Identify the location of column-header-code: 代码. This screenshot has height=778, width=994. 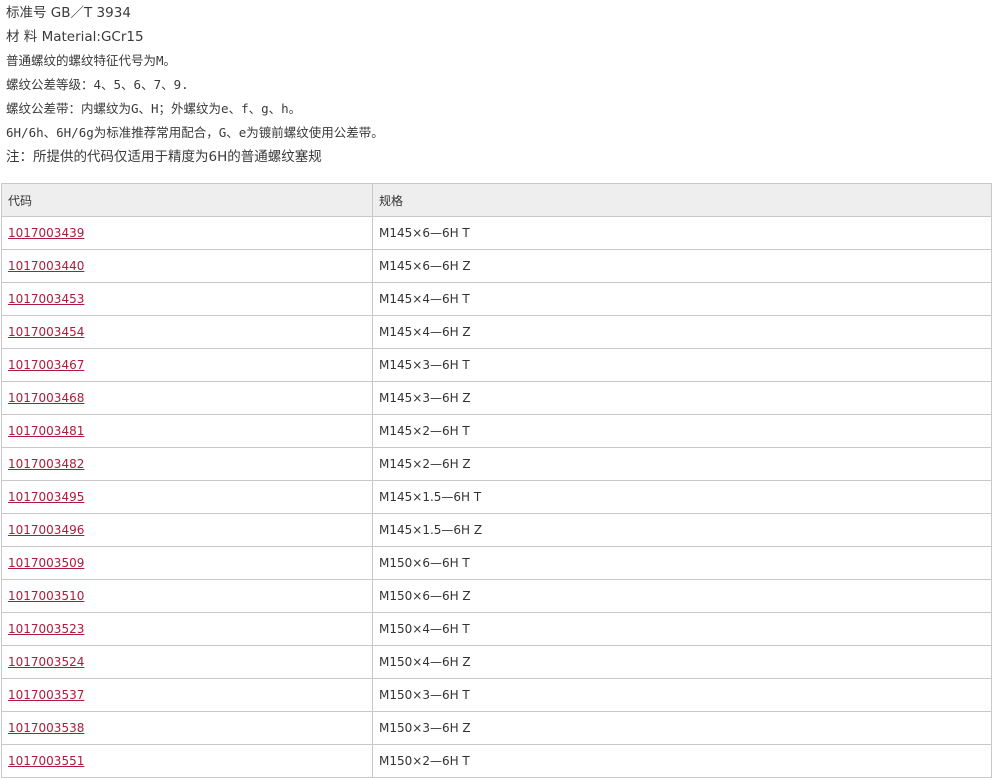
(187, 200).